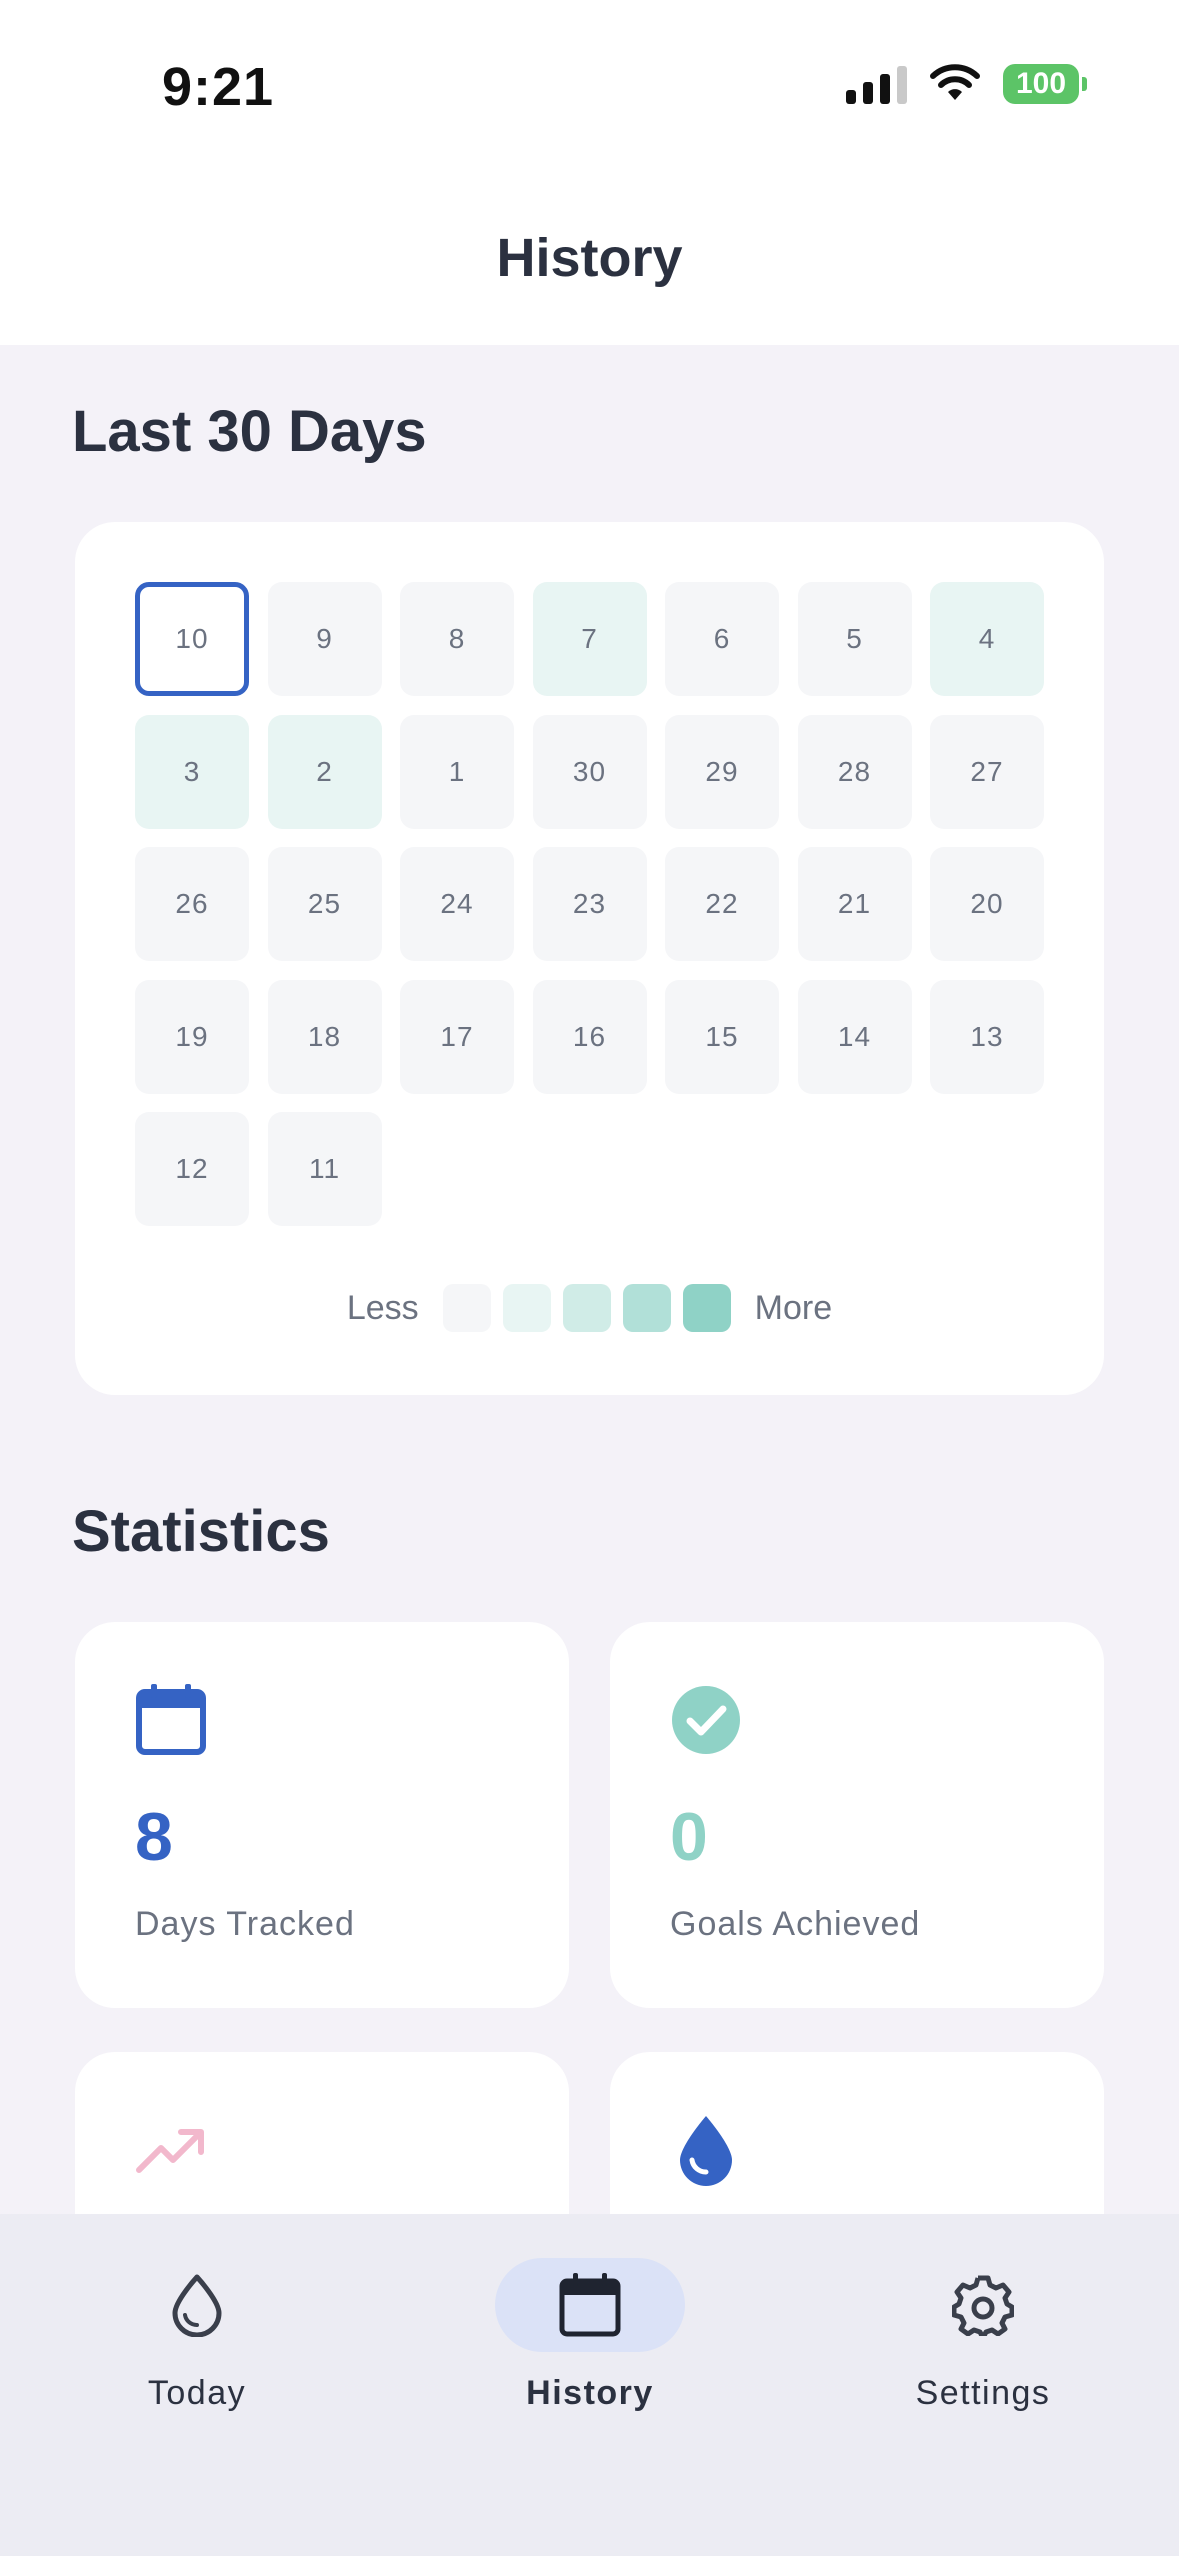 The height and width of the screenshot is (2556, 1179). What do you see at coordinates (987, 771) in the screenshot?
I see `calendar-day: 27` at bounding box center [987, 771].